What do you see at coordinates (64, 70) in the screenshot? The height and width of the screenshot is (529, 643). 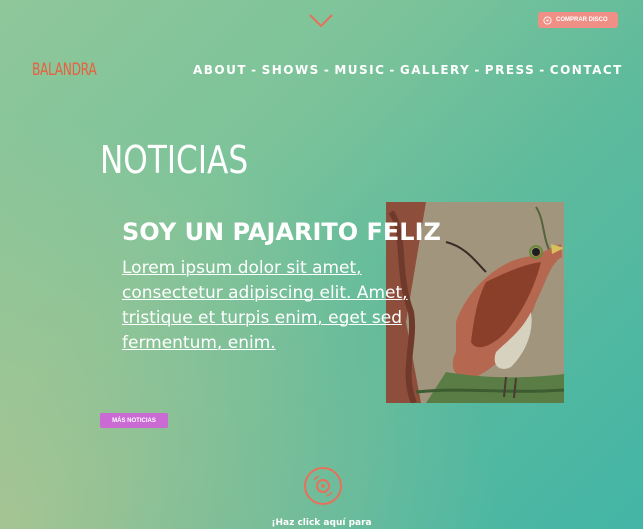 I see `site-logo: BALANDRA` at bounding box center [64, 70].